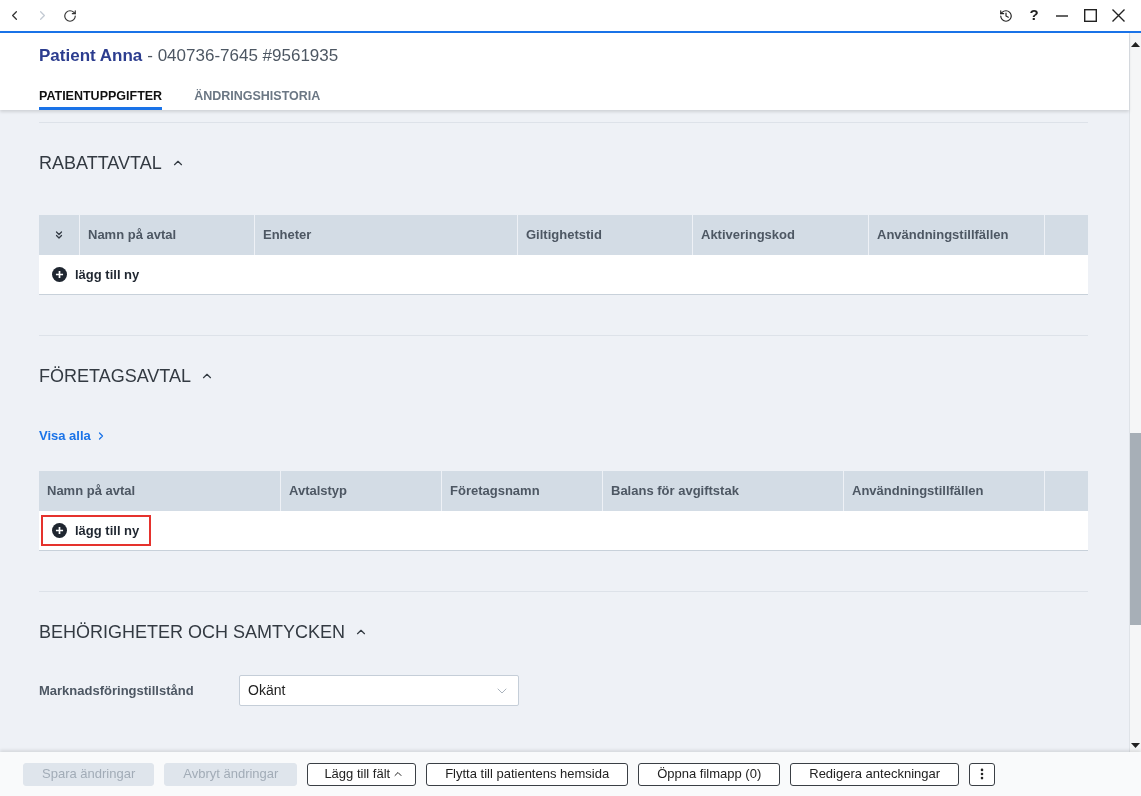 The height and width of the screenshot is (796, 1141). Describe the element at coordinates (73, 436) in the screenshot. I see `view-all-link: Visa alla` at that location.